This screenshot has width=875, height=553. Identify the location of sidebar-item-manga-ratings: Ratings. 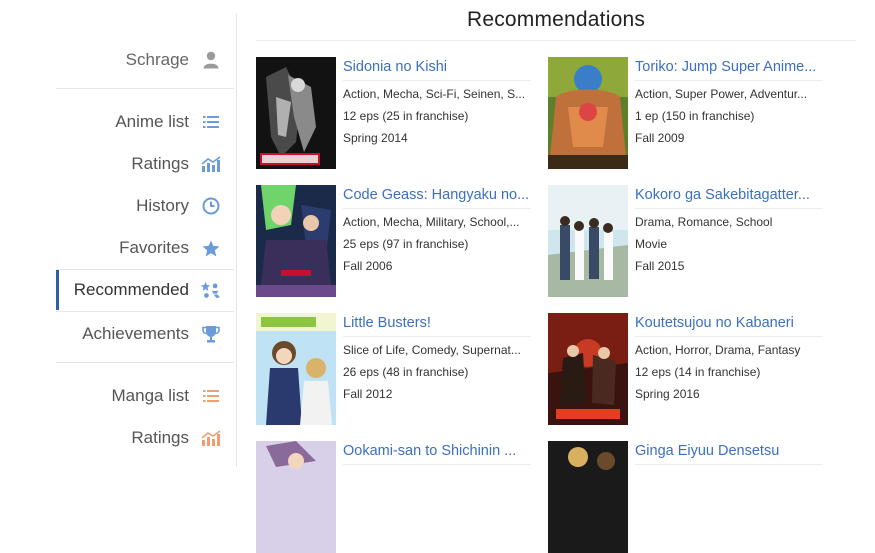
(145, 438).